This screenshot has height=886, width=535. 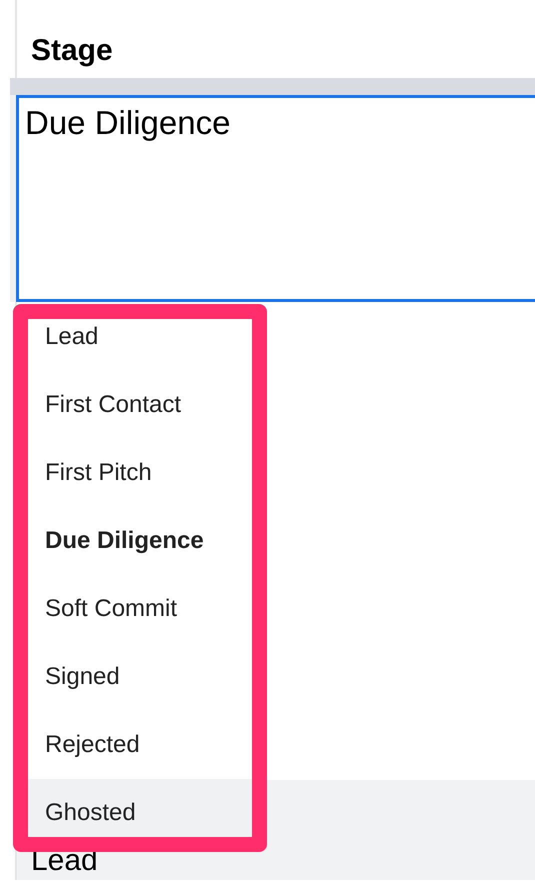 What do you see at coordinates (140, 808) in the screenshot?
I see `dropdown-option: Ghosted` at bounding box center [140, 808].